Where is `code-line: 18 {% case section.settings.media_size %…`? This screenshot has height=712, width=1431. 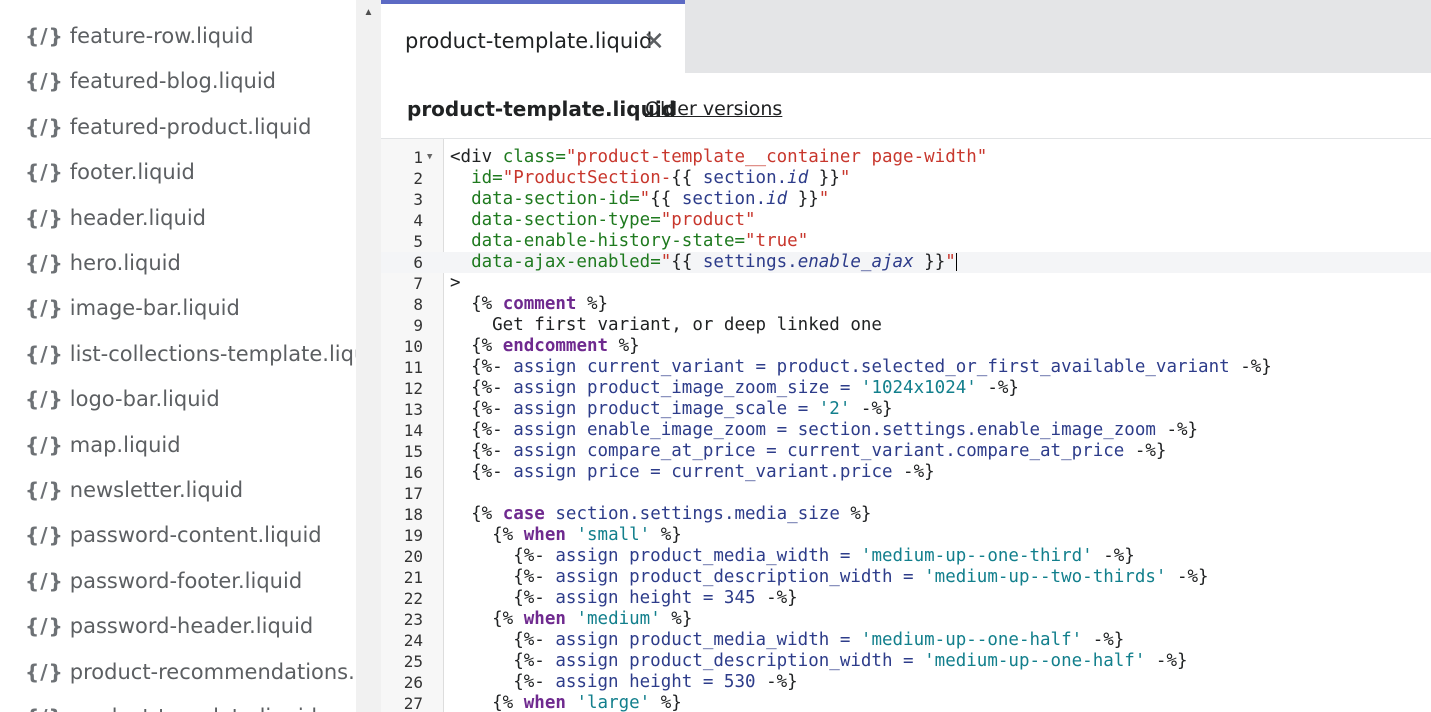 code-line: 18 {% case section.settings.media_size %… is located at coordinates (906, 514).